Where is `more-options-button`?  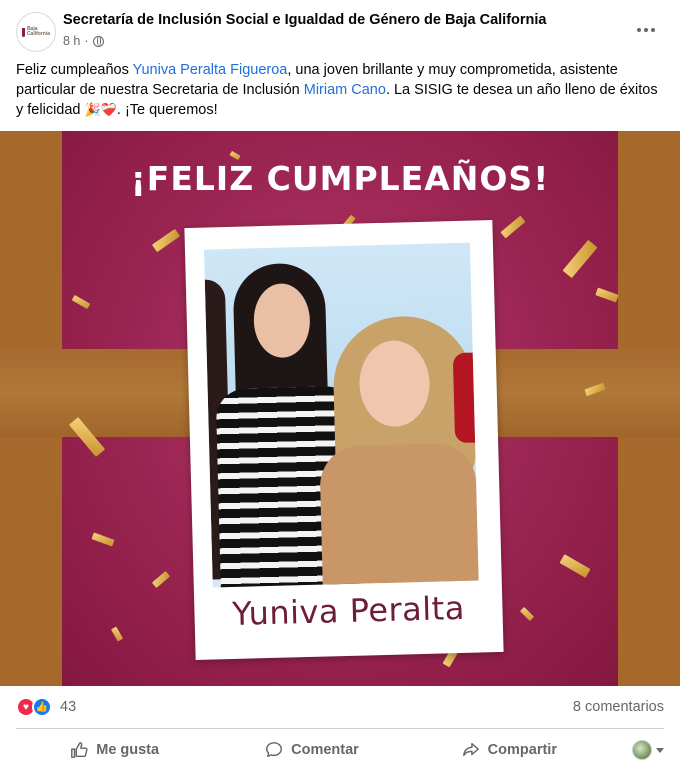
more-options-button is located at coordinates (646, 30).